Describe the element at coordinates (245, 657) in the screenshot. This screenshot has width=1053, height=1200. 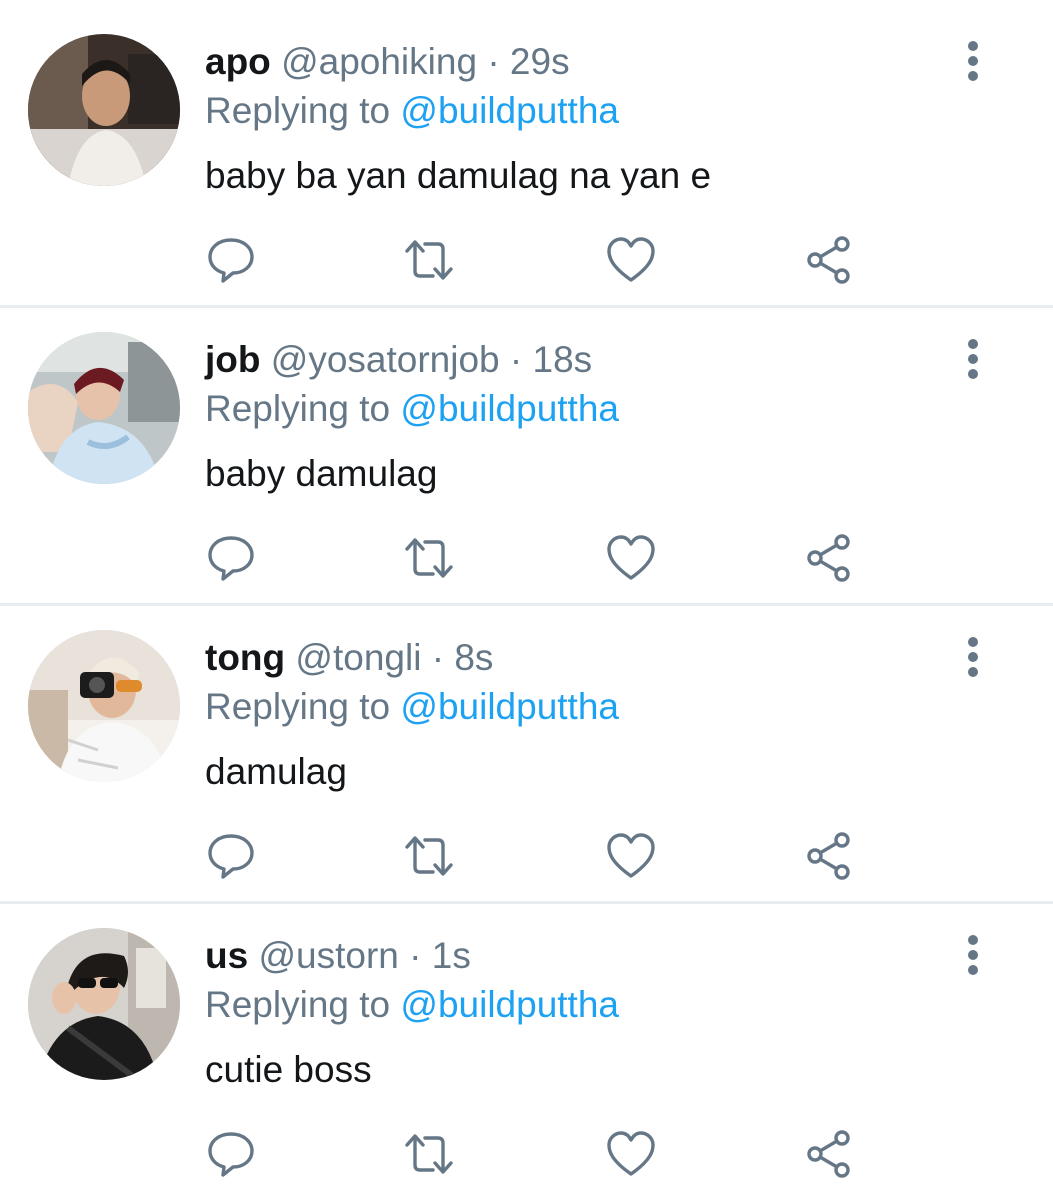
I see `display-name: tong` at that location.